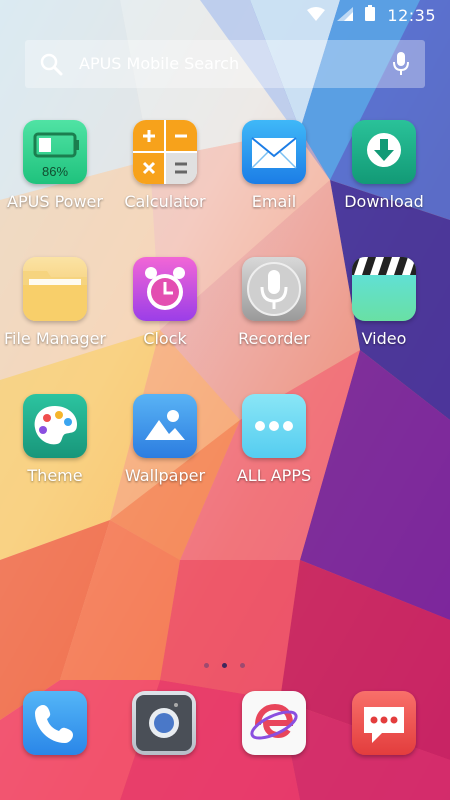 This screenshot has height=800, width=450. I want to click on camera-icon, so click(164, 723).